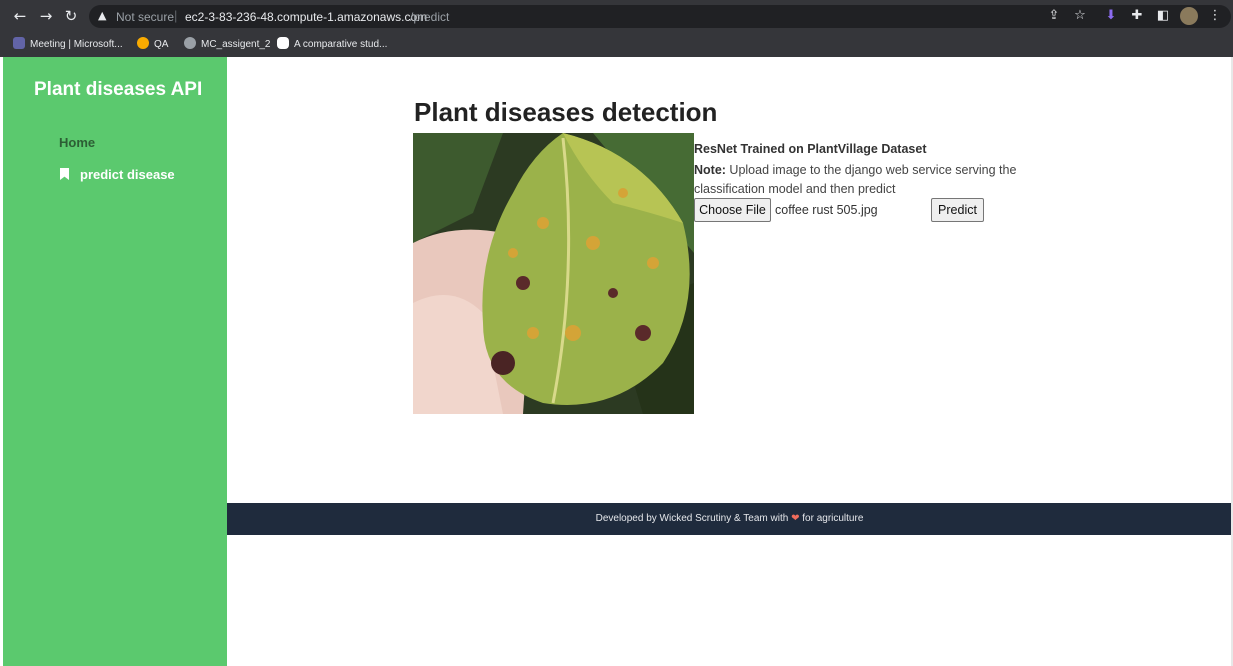 Image resolution: width=1233 pixels, height=666 pixels. Describe the element at coordinates (71, 16) in the screenshot. I see `reload-icon: ↻` at that location.